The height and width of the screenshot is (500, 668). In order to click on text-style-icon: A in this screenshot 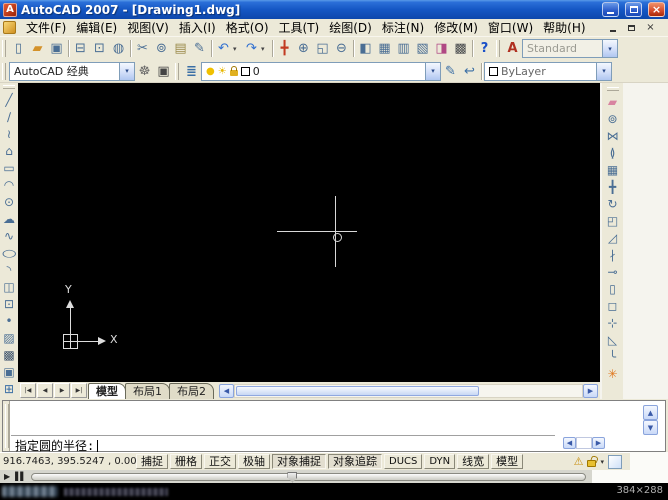, I will do `click(512, 48)`.